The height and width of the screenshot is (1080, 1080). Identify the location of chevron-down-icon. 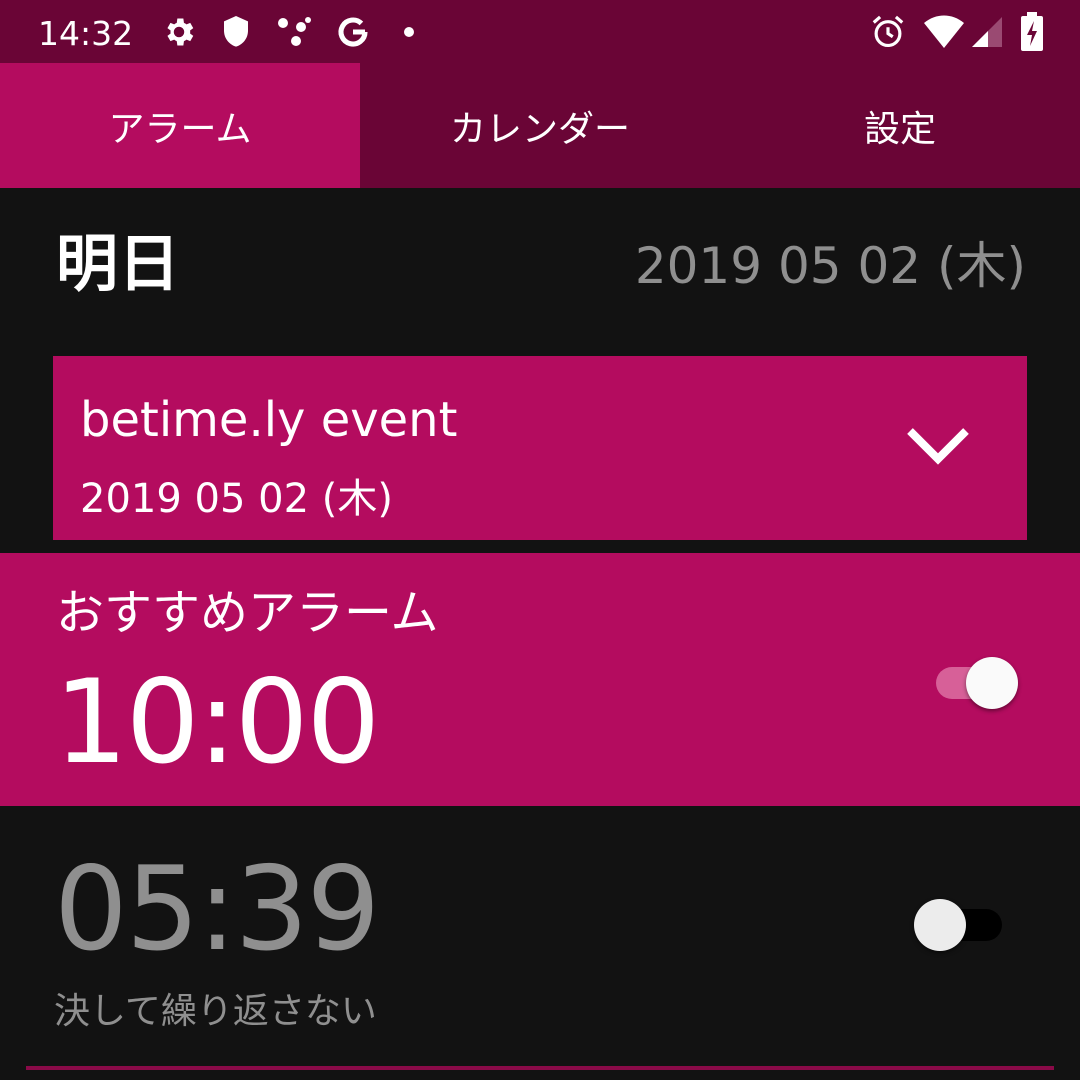
(938, 446).